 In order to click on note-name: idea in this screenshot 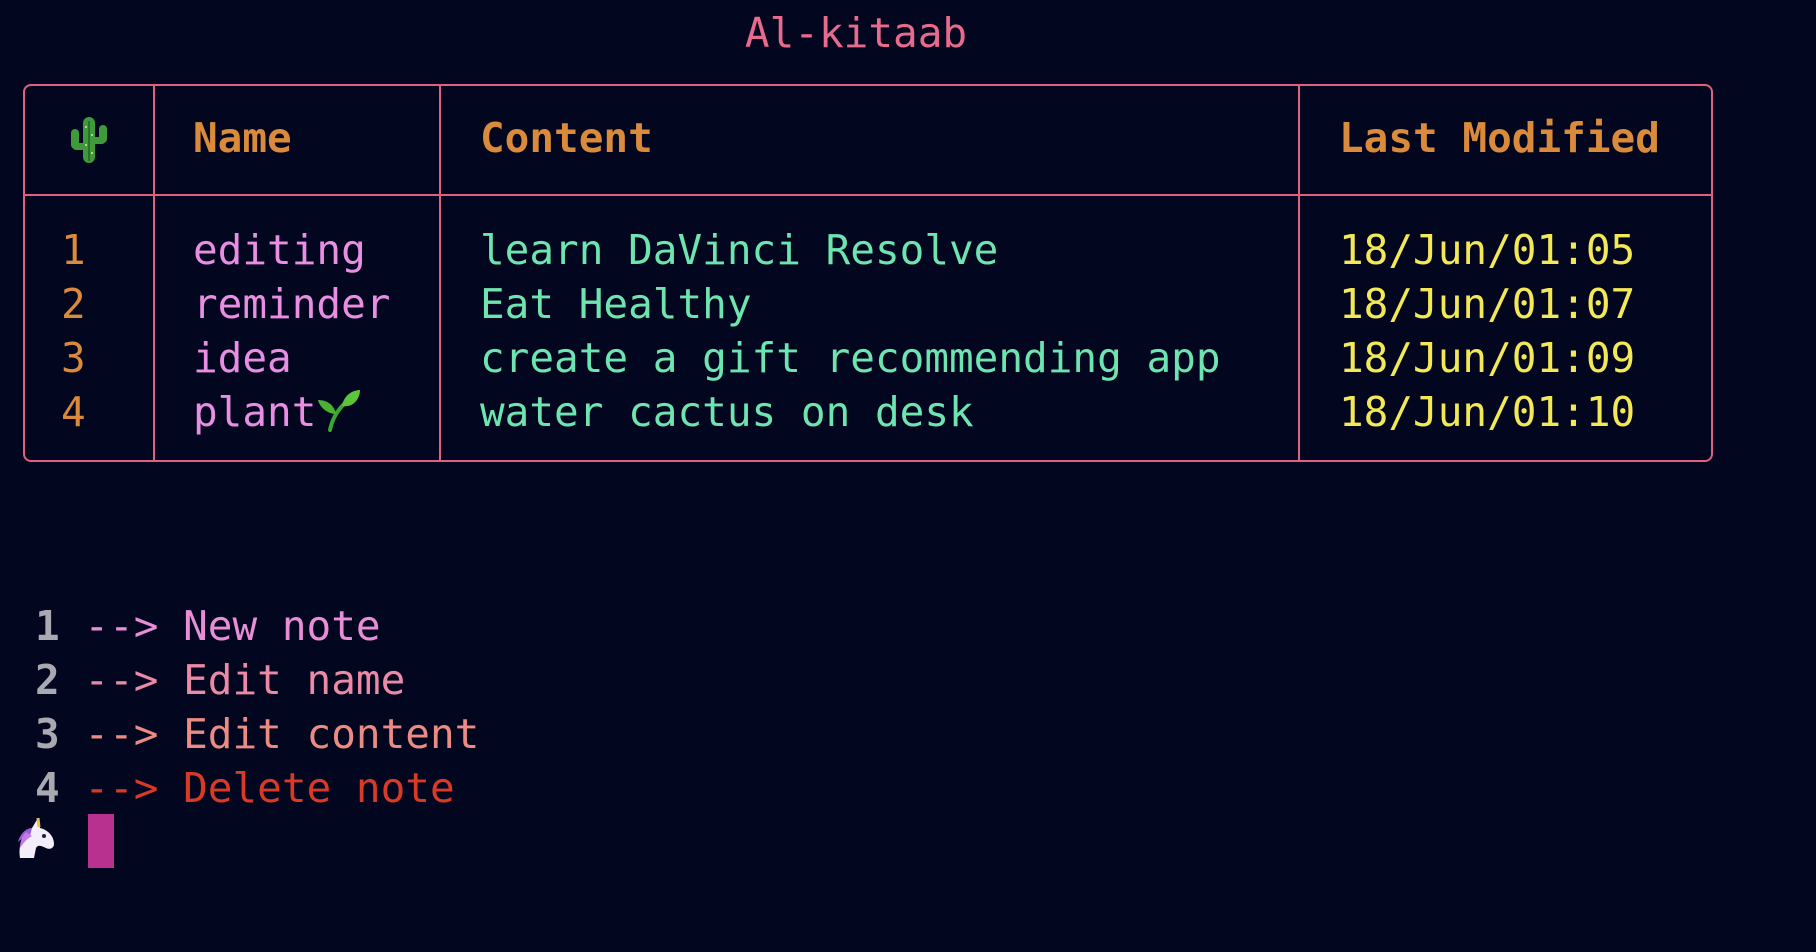, I will do `click(242, 358)`.